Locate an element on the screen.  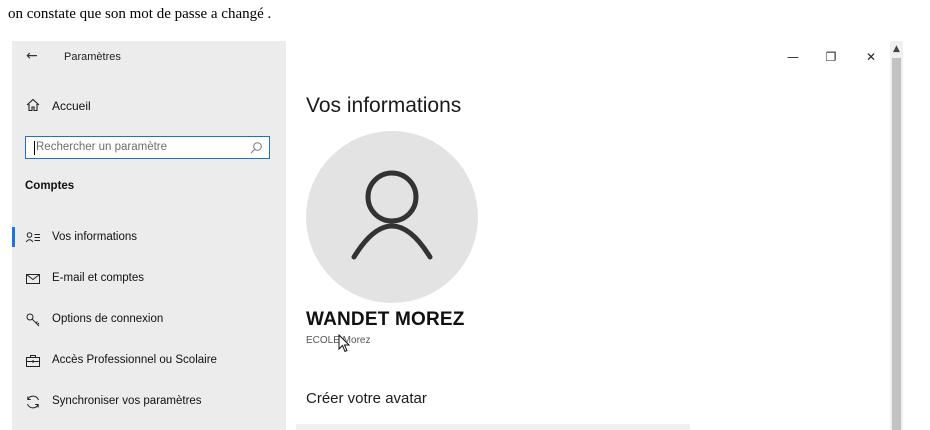
vertical-scrollbar: ▲ is located at coordinates (896, 235).